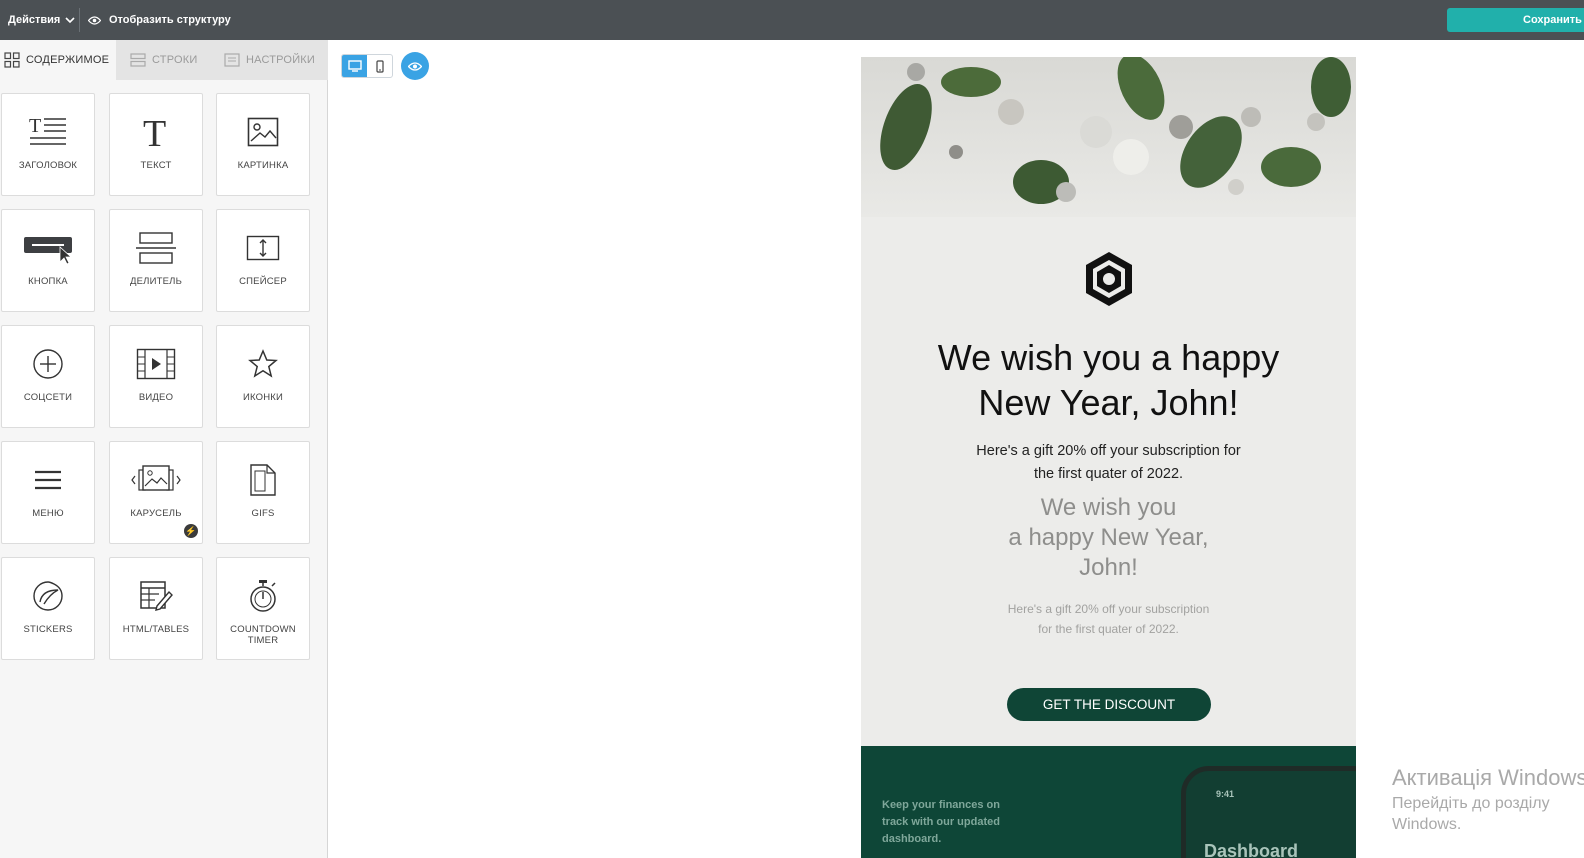 Image resolution: width=1584 pixels, height=858 pixels. I want to click on toolbar-divider, so click(79, 20).